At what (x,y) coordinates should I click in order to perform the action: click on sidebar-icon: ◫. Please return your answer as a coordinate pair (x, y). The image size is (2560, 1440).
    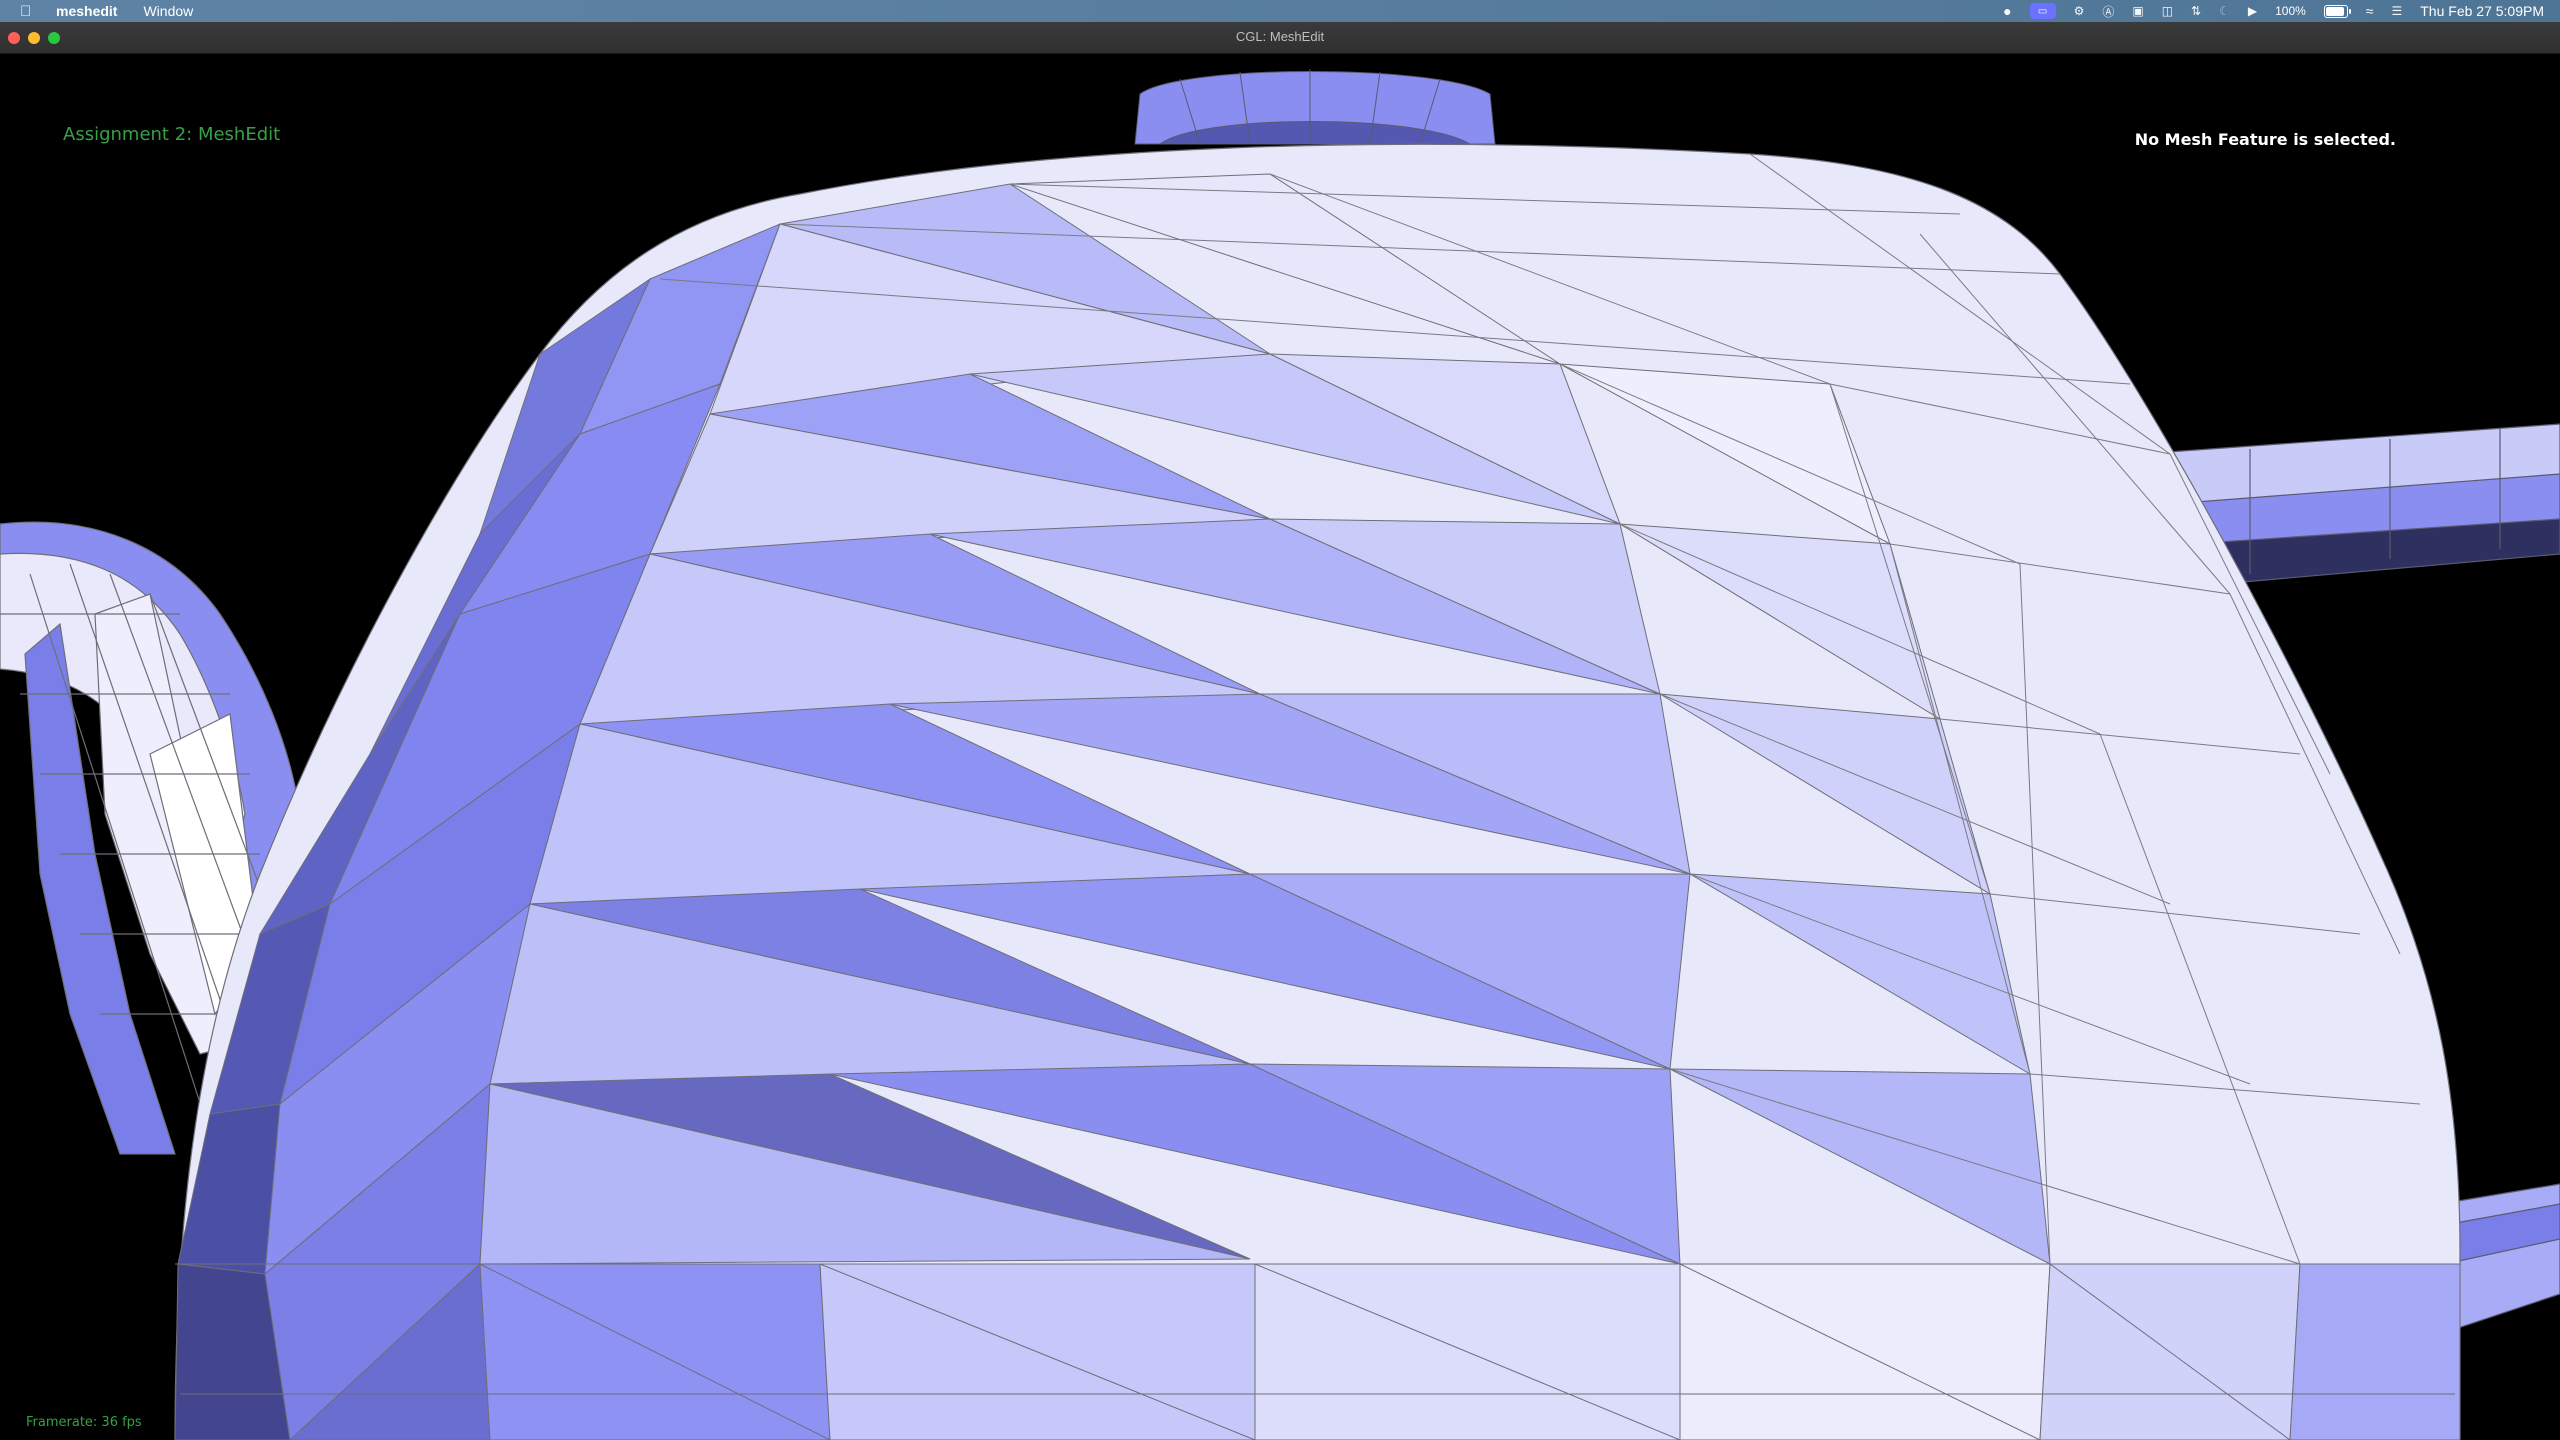
    Looking at the image, I should click on (2167, 11).